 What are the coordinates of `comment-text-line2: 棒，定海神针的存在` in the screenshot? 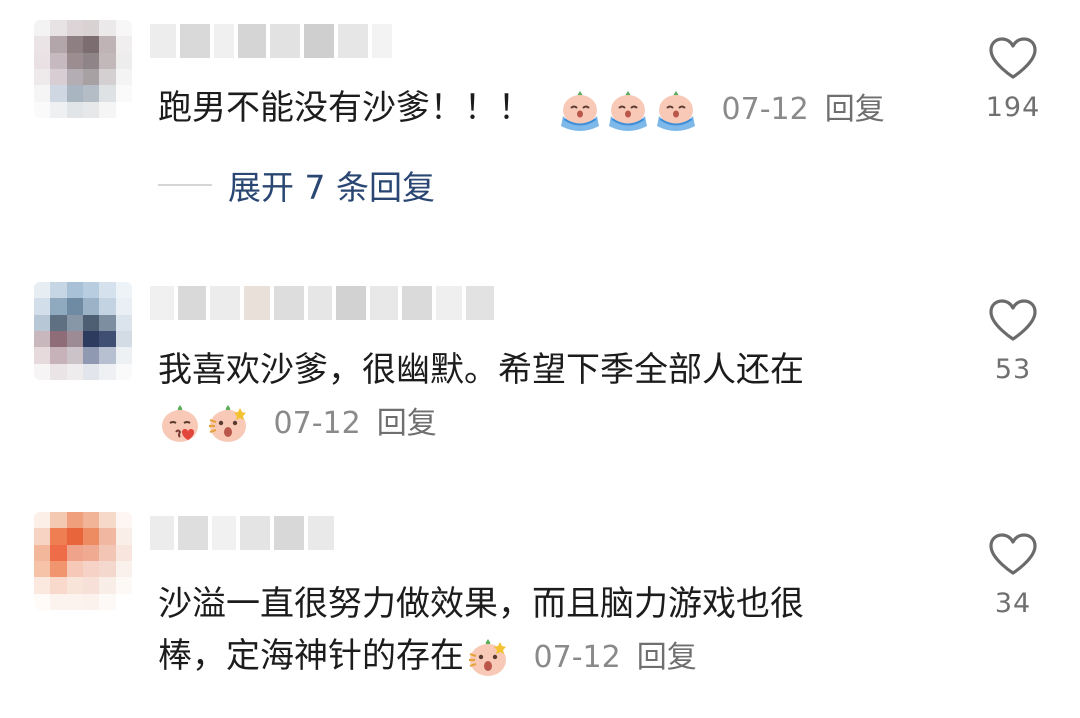 It's located at (311, 656).